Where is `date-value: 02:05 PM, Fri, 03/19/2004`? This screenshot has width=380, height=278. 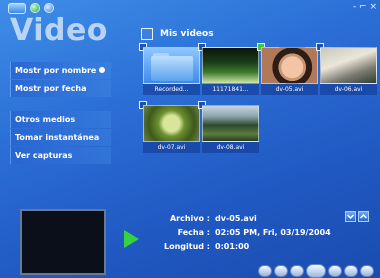 date-value: 02:05 PM, Fri, 03/19/2004 is located at coordinates (273, 232).